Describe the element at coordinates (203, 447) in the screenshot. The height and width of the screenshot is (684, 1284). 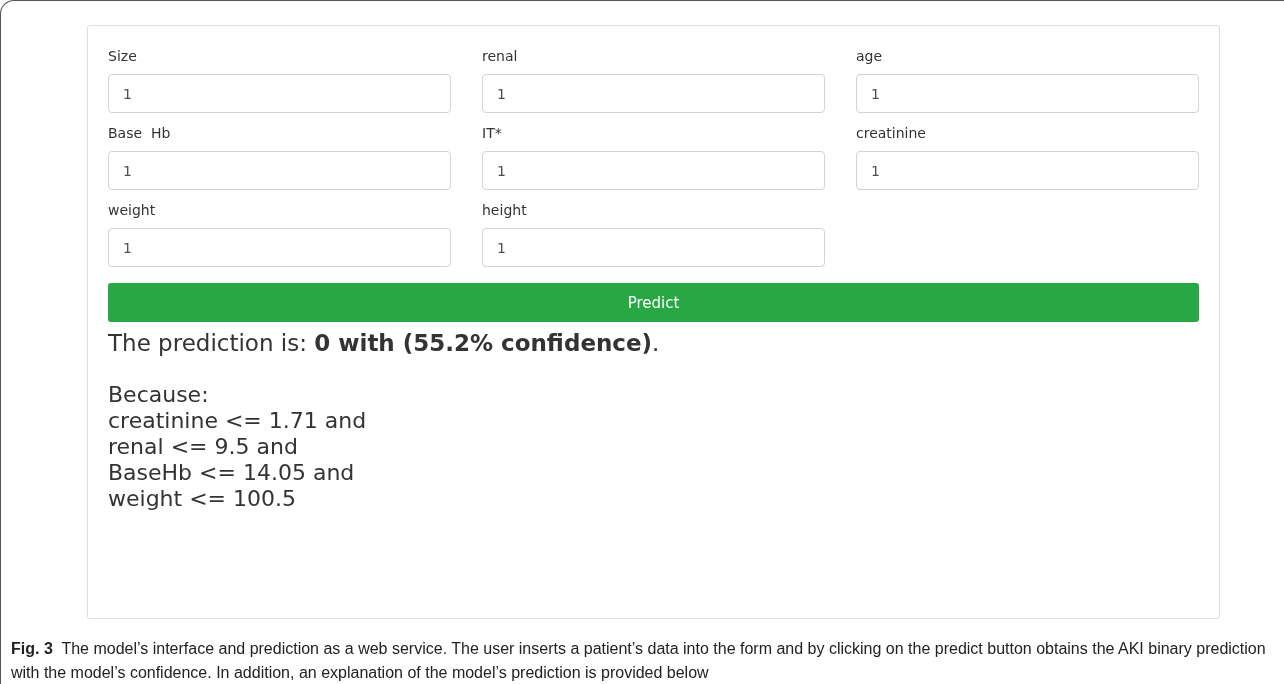
I see `explanation-line: renal <= 9.5 and` at that location.